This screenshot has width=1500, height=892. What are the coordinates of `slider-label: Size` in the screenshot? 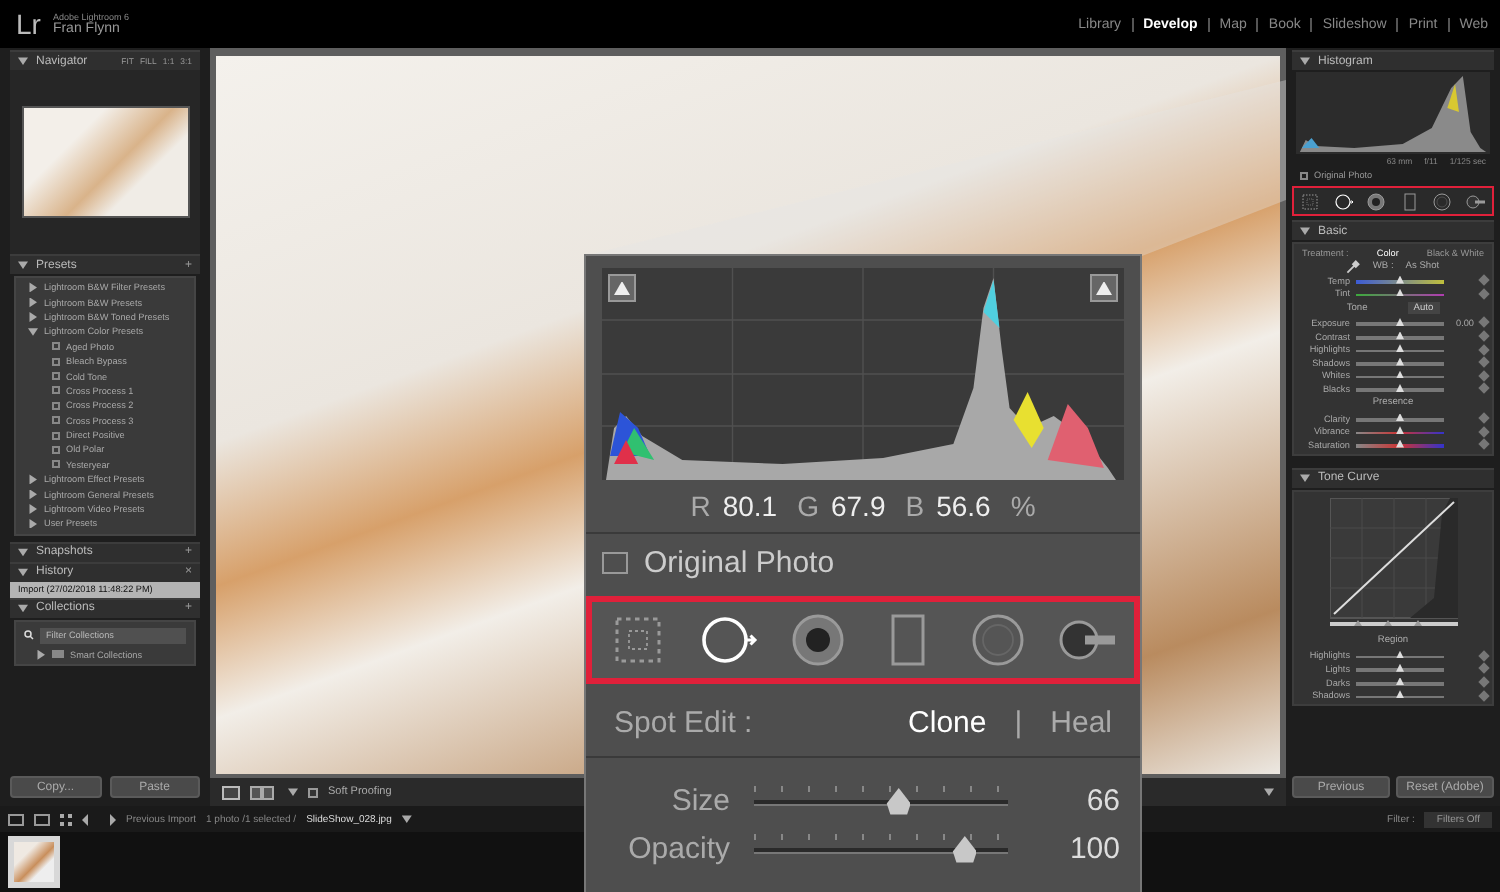 It's located at (699, 800).